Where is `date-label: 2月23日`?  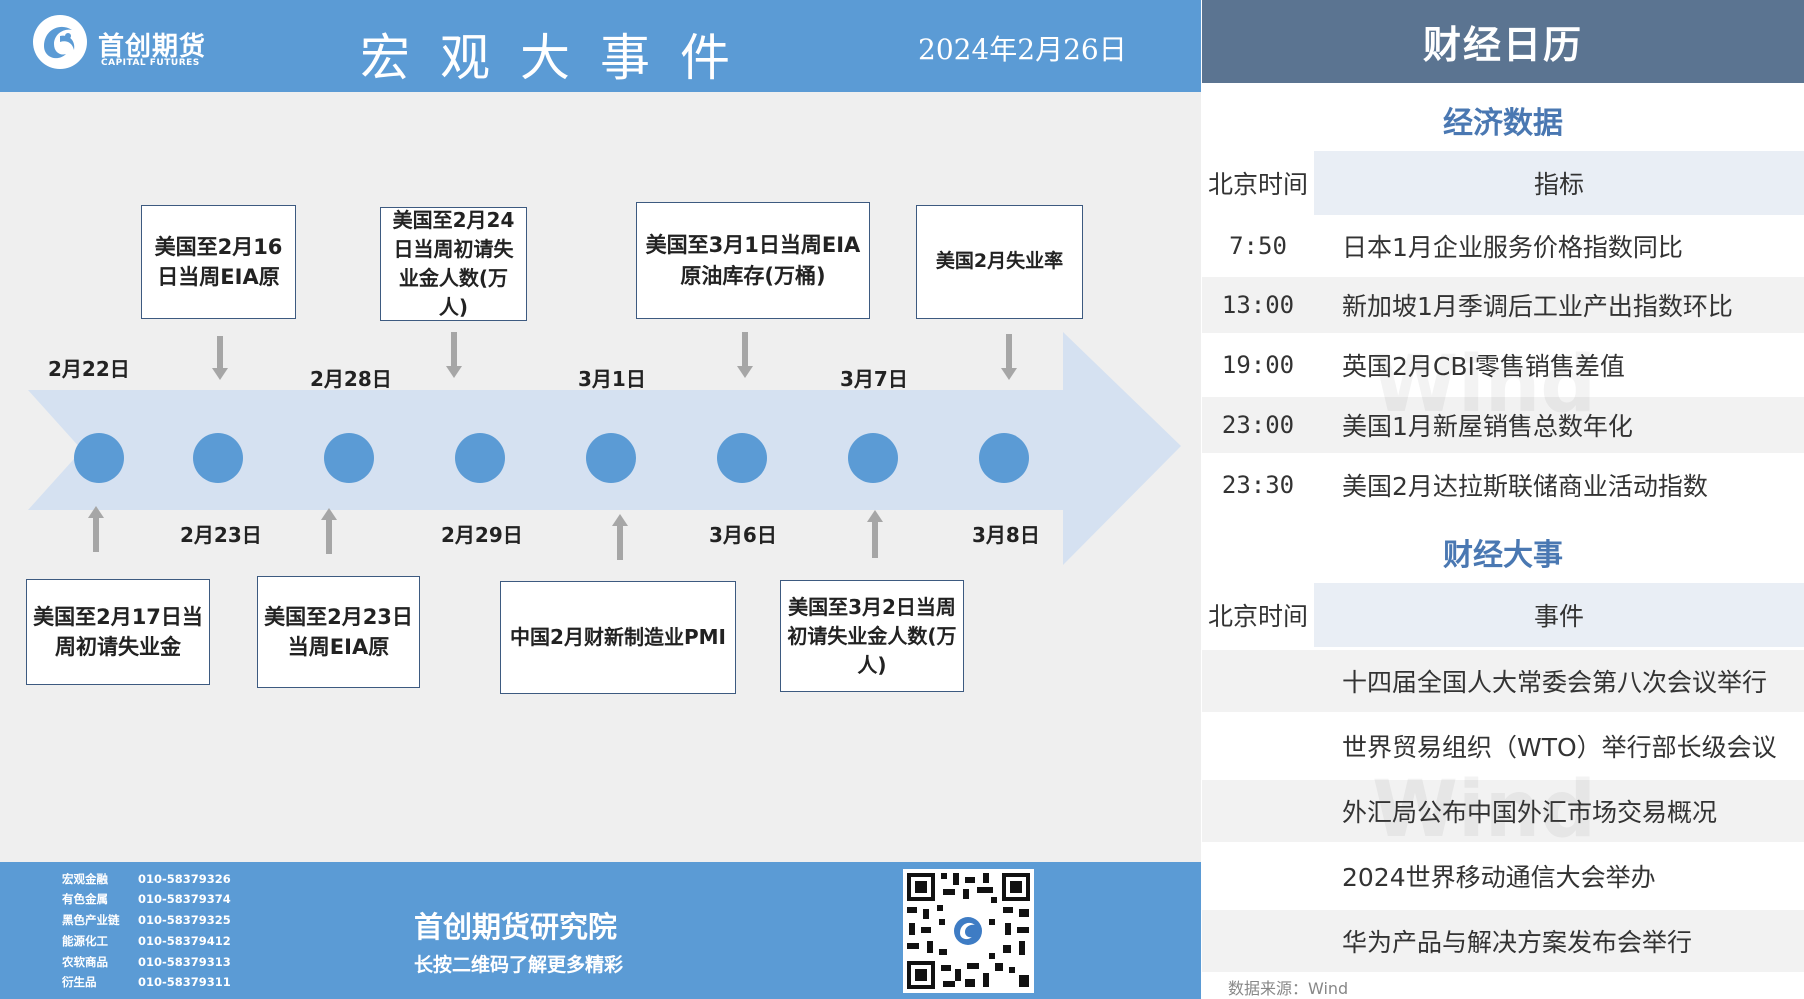
date-label: 2月23日 is located at coordinates (221, 535).